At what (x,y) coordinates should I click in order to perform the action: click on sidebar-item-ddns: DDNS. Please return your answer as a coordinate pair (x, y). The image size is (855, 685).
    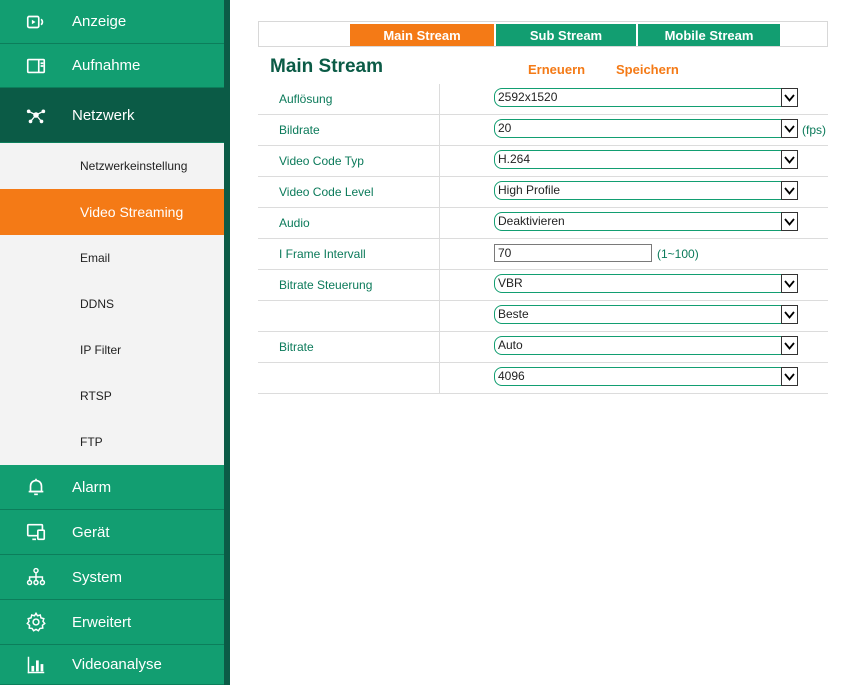
    Looking at the image, I should click on (112, 304).